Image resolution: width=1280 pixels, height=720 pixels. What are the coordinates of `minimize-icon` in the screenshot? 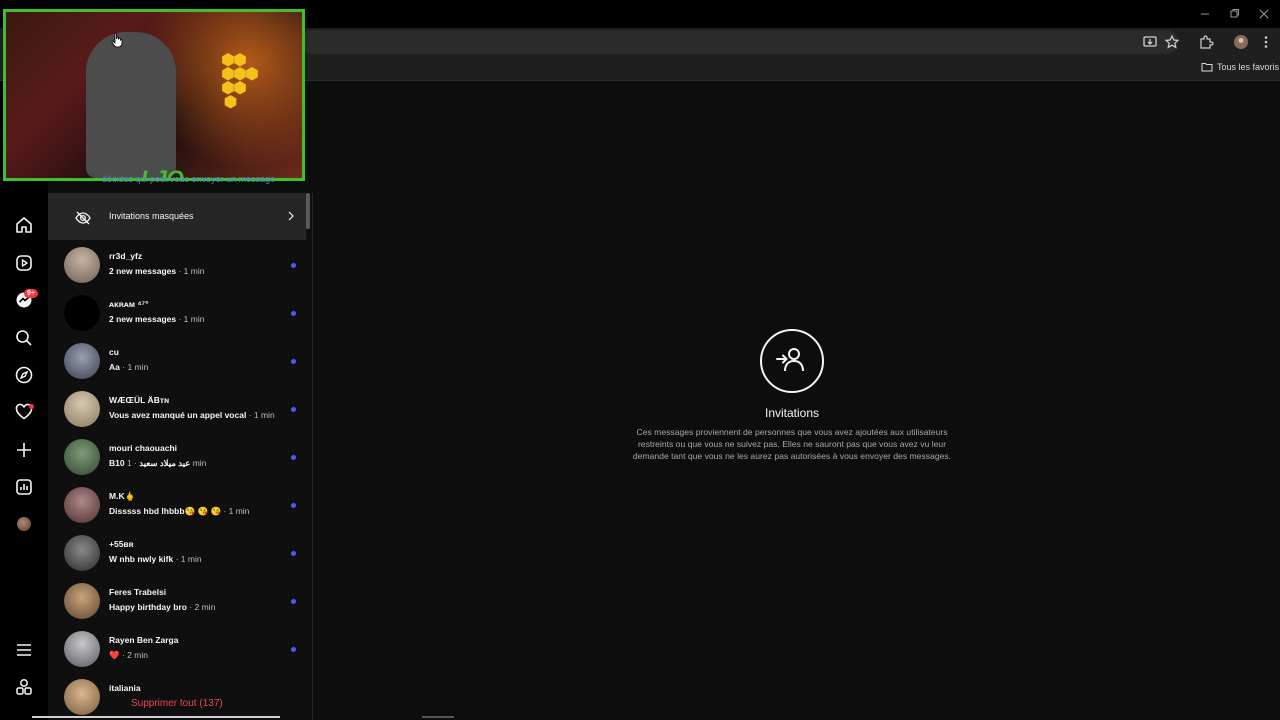 It's located at (1205, 14).